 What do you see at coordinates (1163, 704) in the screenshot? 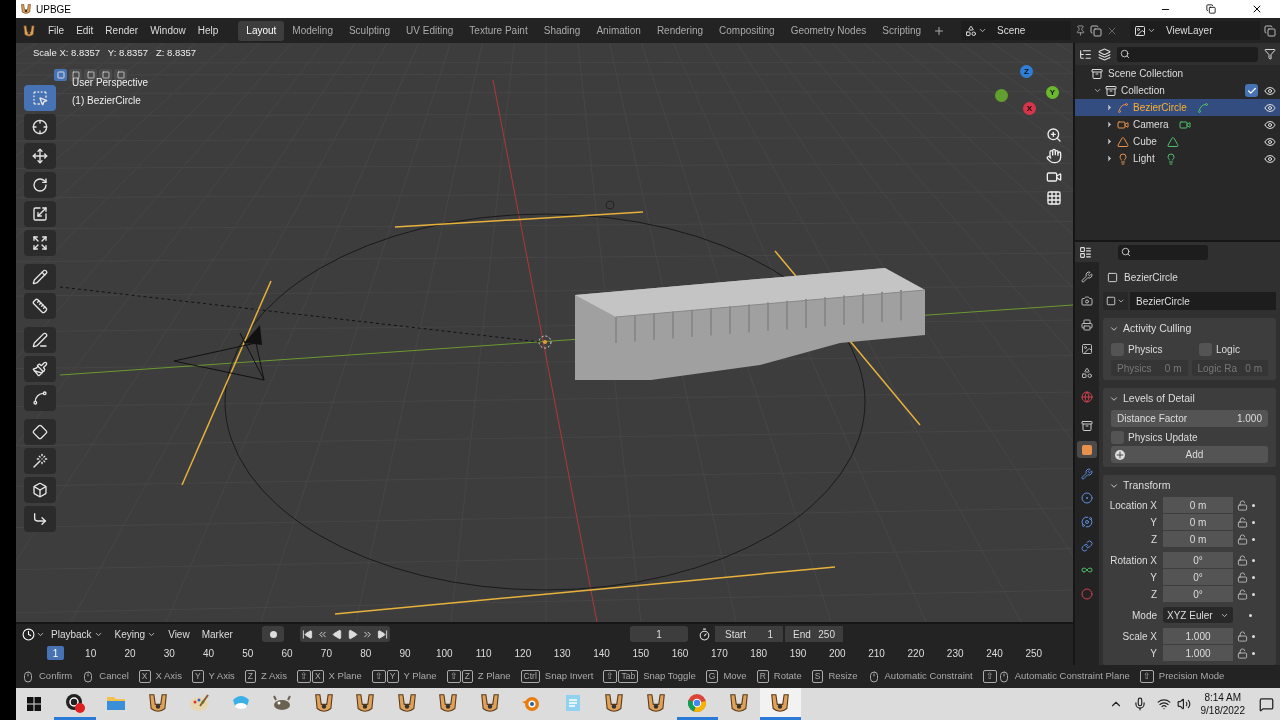
I see `wifi-icon` at bounding box center [1163, 704].